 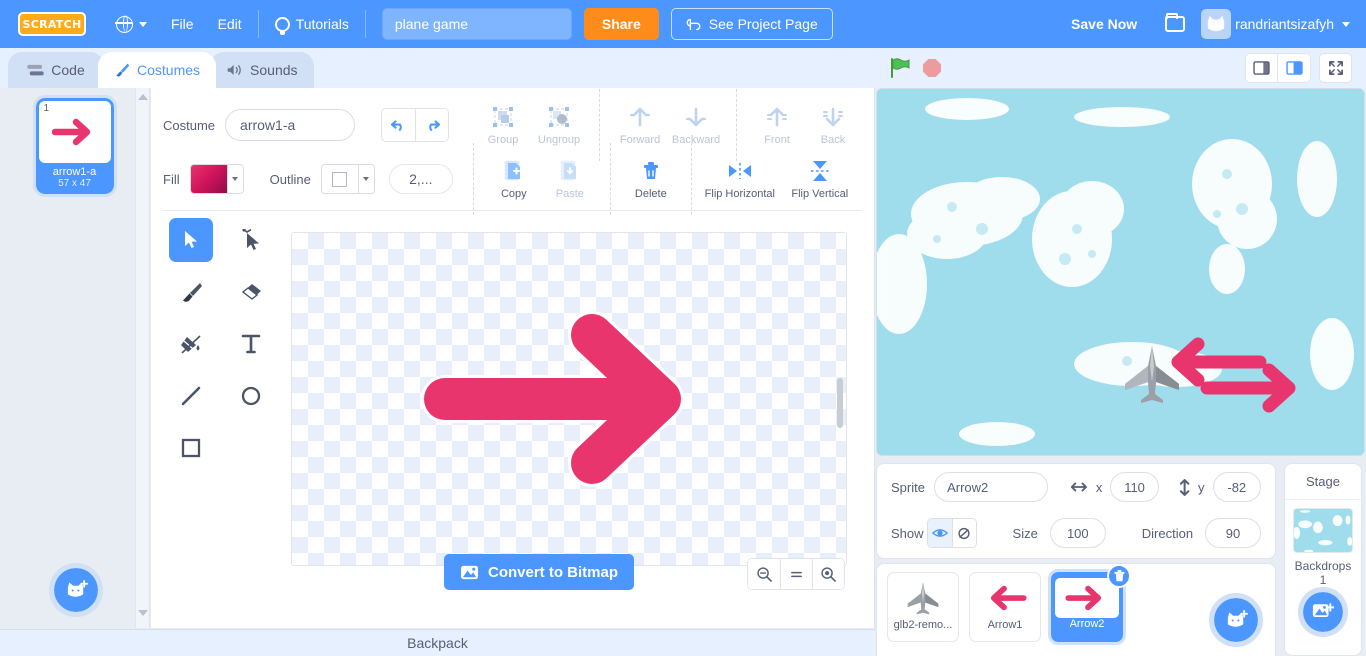 I want to click on scratch-logo: SCRATCH, so click(x=52, y=24).